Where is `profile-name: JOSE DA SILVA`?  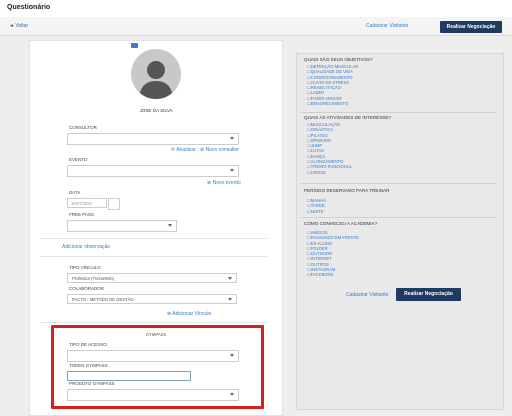
profile-name: JOSE DA SILVA is located at coordinates (156, 110).